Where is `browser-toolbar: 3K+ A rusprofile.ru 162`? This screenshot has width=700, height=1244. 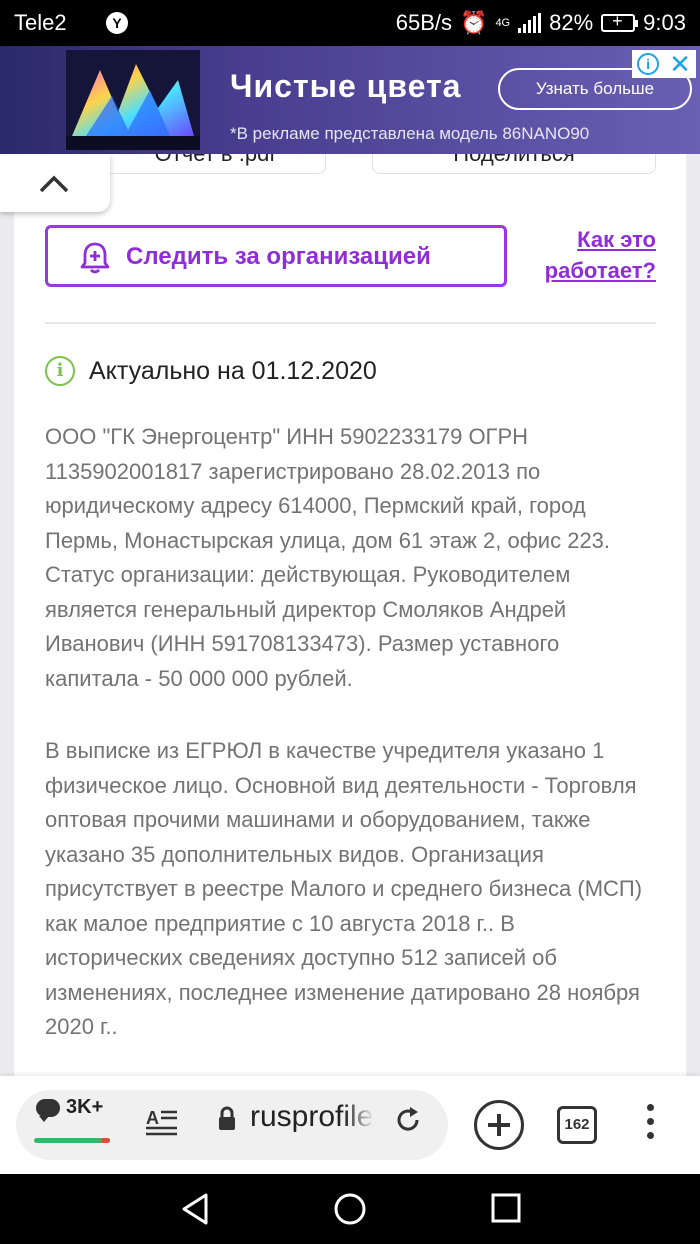 browser-toolbar: 3K+ A rusprofile.ru 162 is located at coordinates (350, 1125).